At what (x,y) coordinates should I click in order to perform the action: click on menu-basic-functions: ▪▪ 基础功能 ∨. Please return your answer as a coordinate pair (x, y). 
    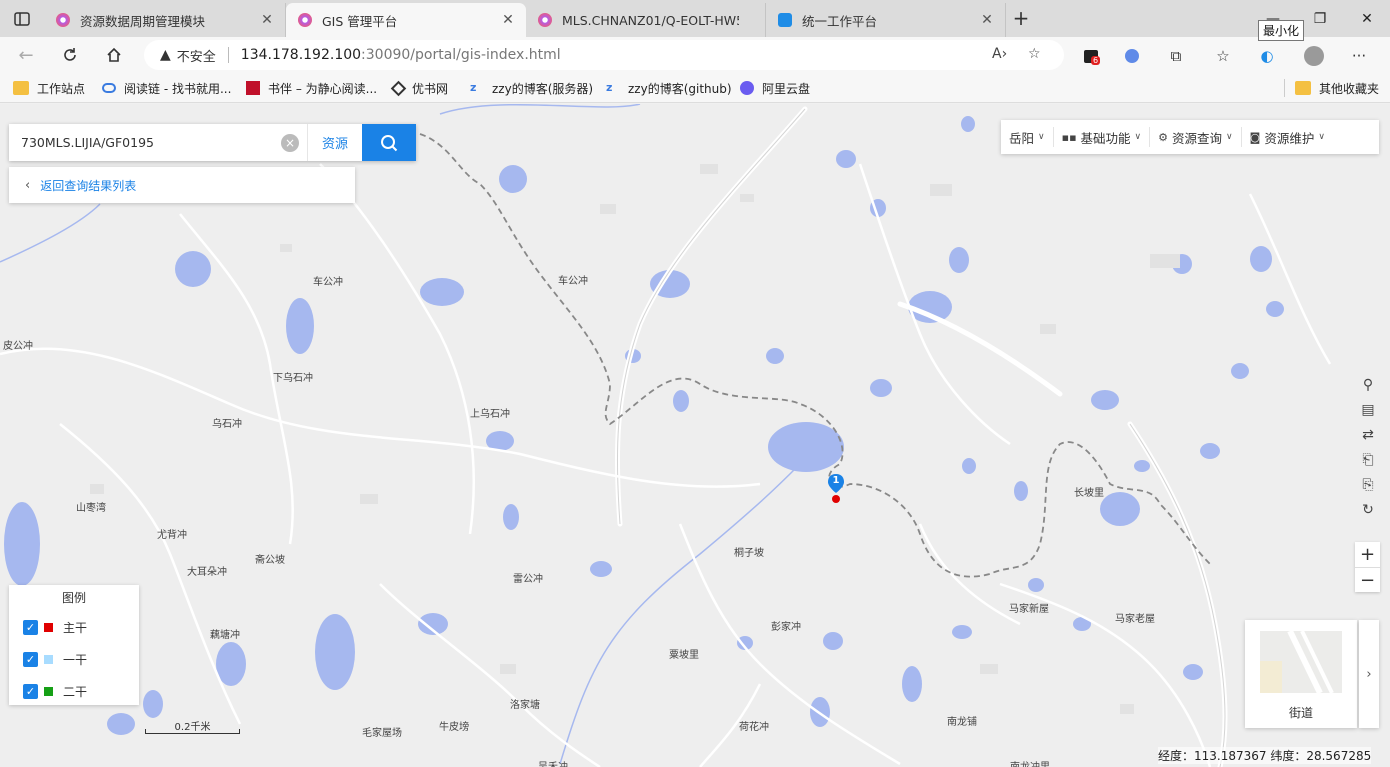
    Looking at the image, I should click on (1102, 137).